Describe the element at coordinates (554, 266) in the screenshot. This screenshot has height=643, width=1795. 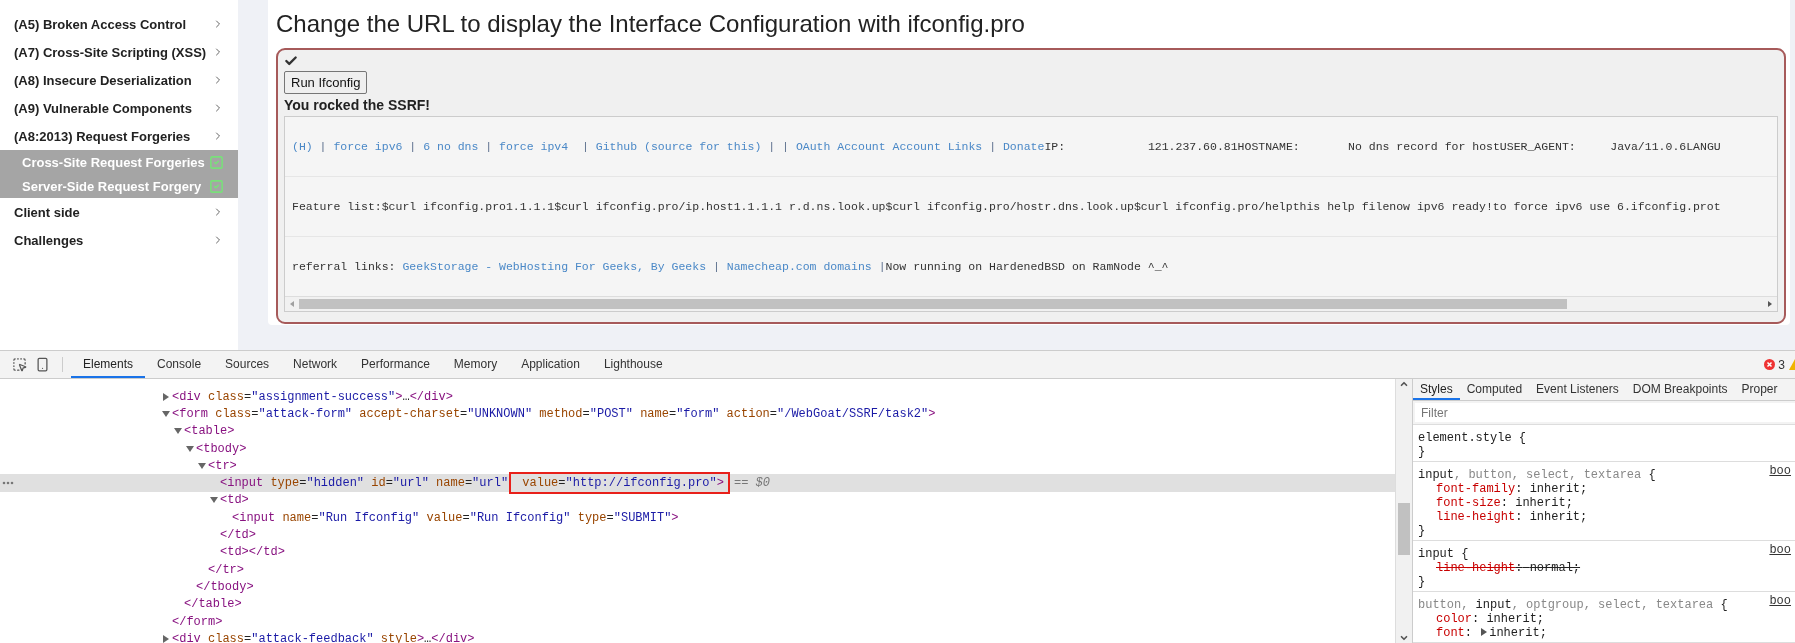
I see `output-link: GeekStorage - WebHosting For Geeks, By Geeks` at that location.